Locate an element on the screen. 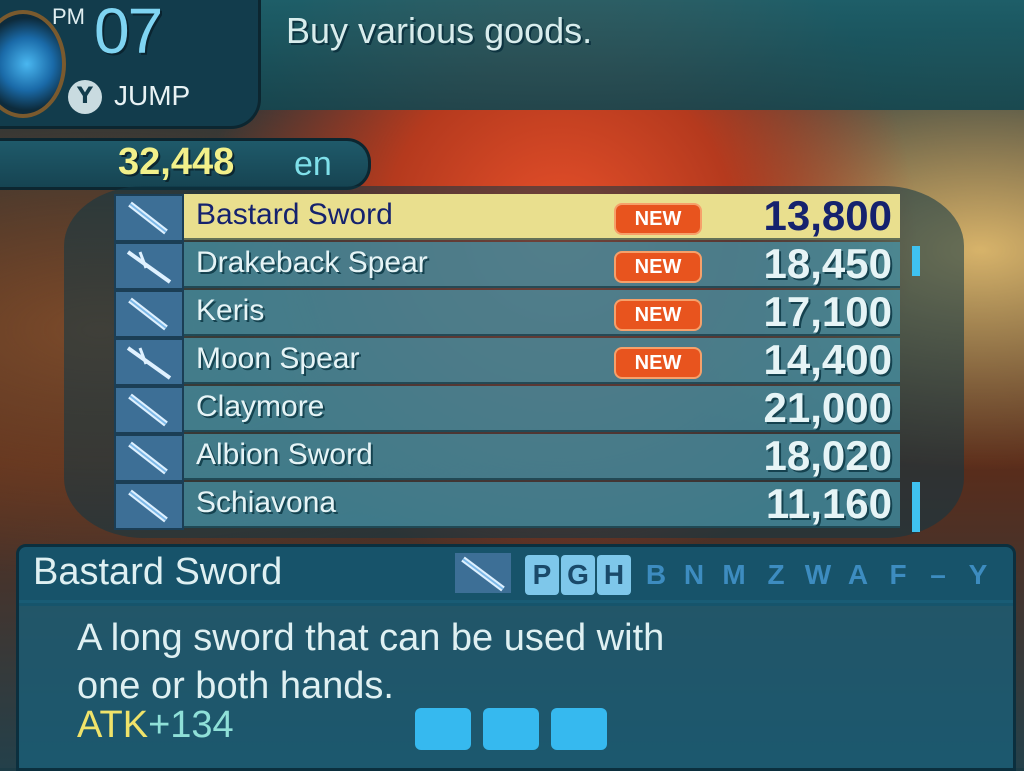 This screenshot has height=771, width=1024. shop-item-row: Schiavona 11,160 is located at coordinates (514, 505).